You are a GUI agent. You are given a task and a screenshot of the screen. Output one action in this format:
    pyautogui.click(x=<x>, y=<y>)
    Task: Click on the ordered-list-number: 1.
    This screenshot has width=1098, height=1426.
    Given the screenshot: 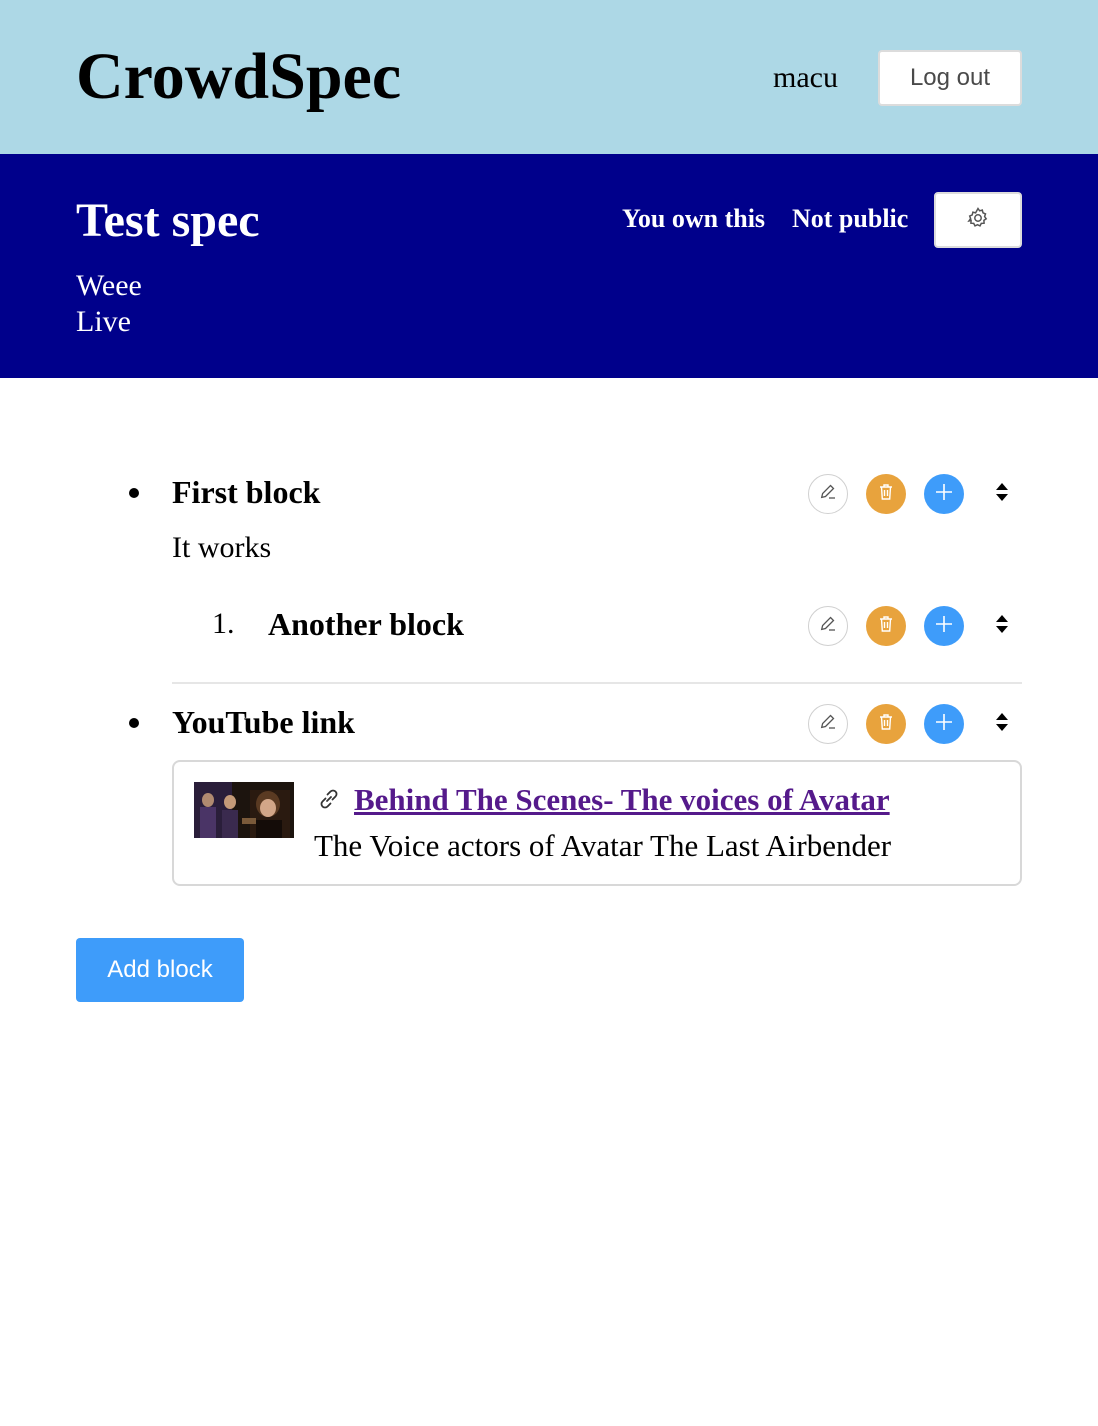 What is the action you would take?
    pyautogui.click(x=223, y=623)
    